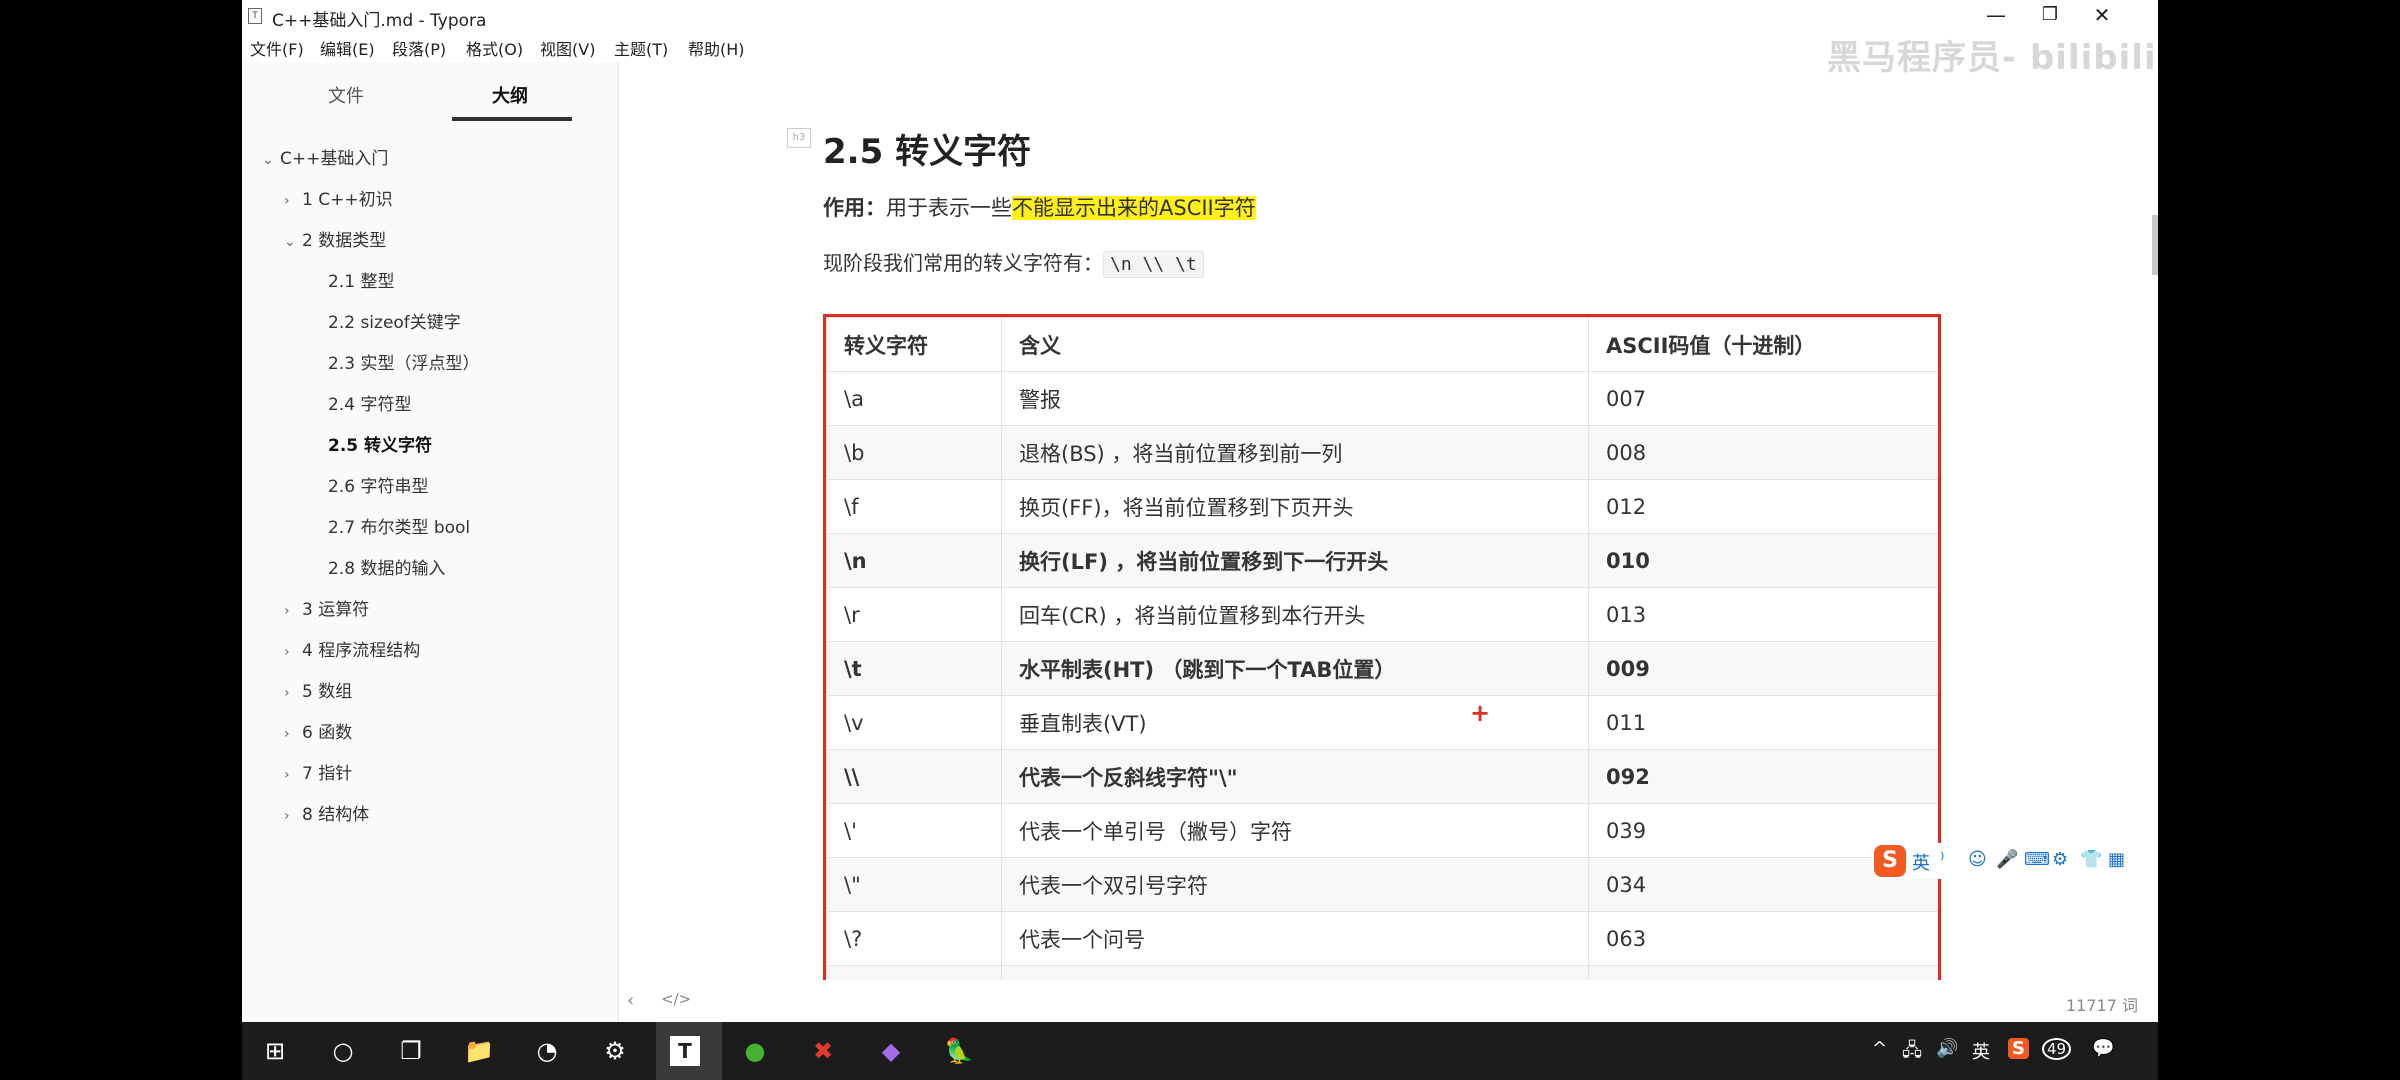 This screenshot has height=1080, width=2400. Describe the element at coordinates (326, 812) in the screenshot. I see `outline-item: › 8 结构体` at that location.